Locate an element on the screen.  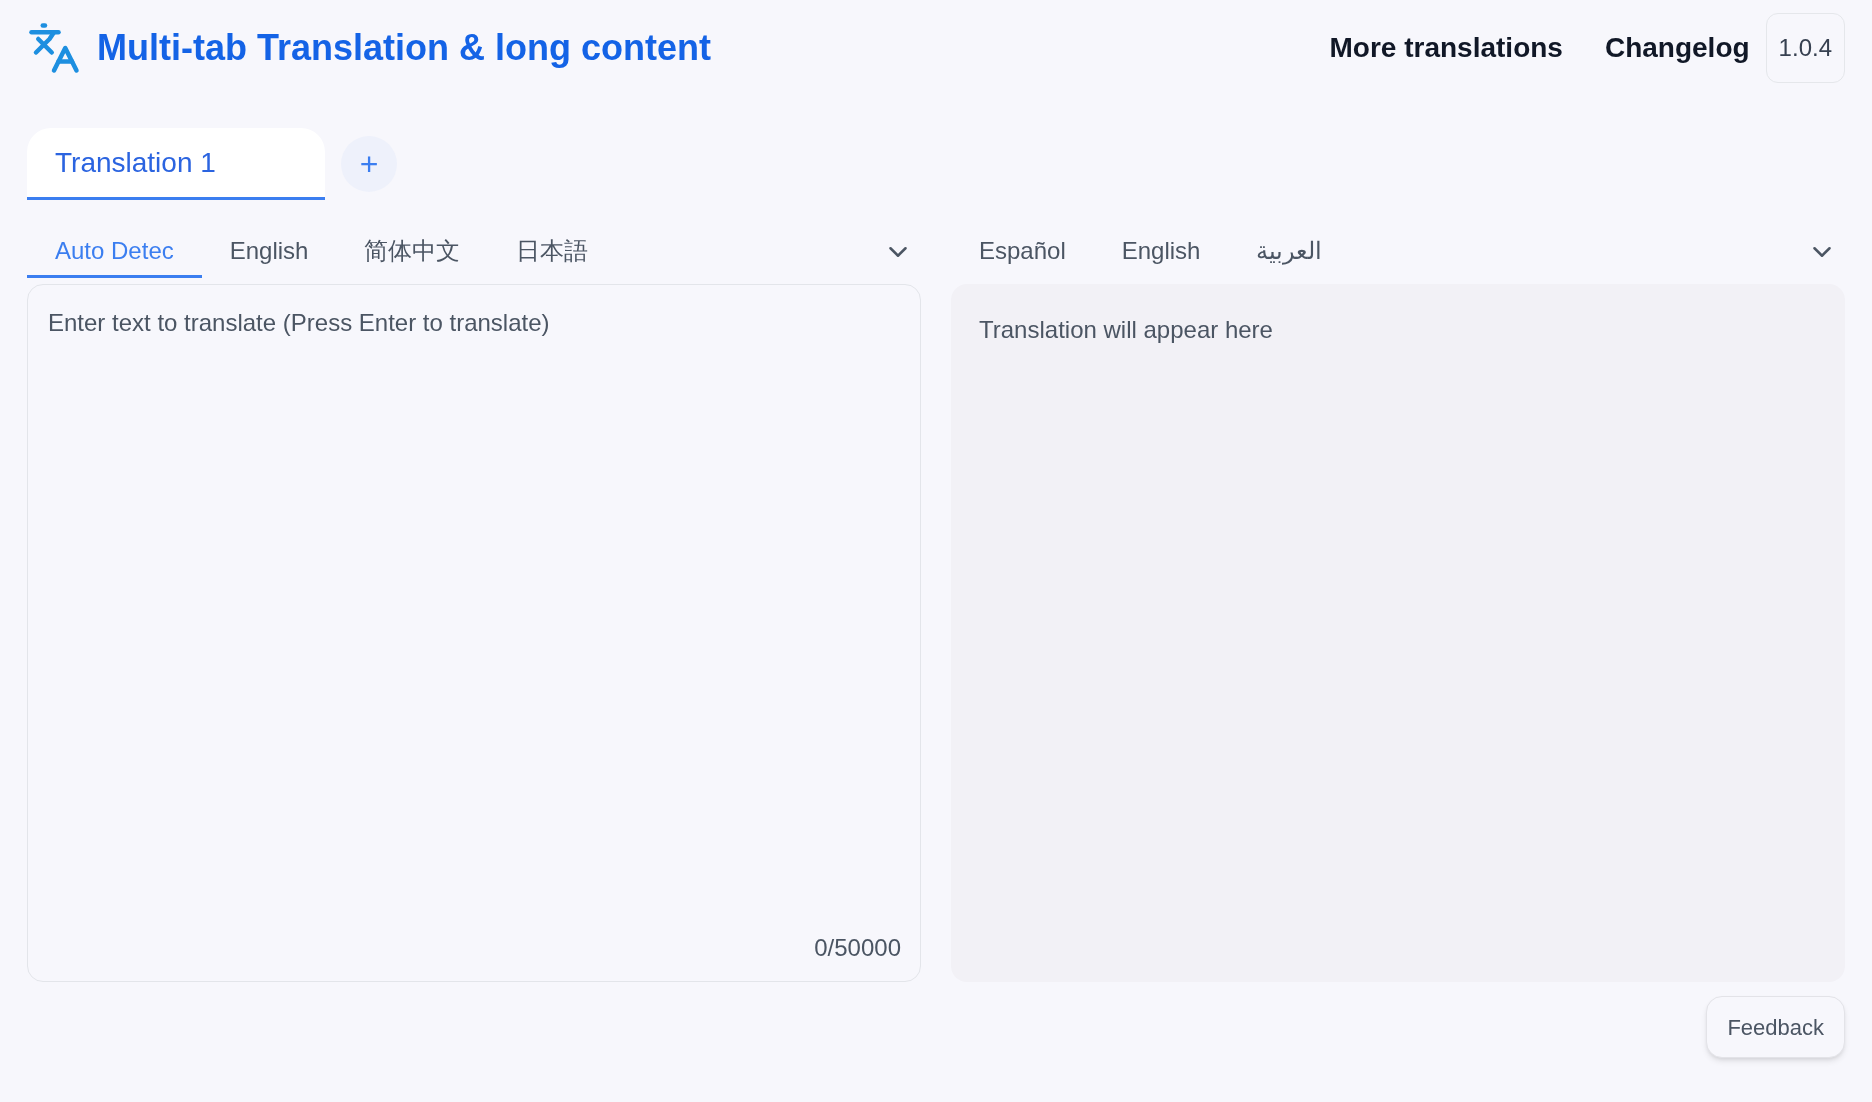
header-link: Changelog is located at coordinates (1677, 48).